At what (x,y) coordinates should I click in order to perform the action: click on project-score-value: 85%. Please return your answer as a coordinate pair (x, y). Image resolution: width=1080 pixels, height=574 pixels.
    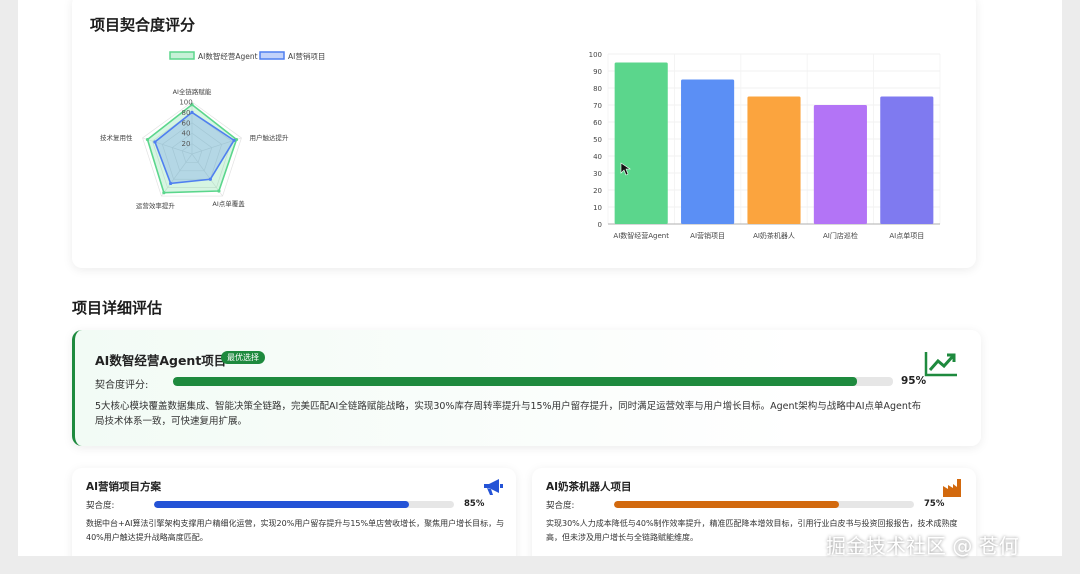
    Looking at the image, I should click on (474, 504).